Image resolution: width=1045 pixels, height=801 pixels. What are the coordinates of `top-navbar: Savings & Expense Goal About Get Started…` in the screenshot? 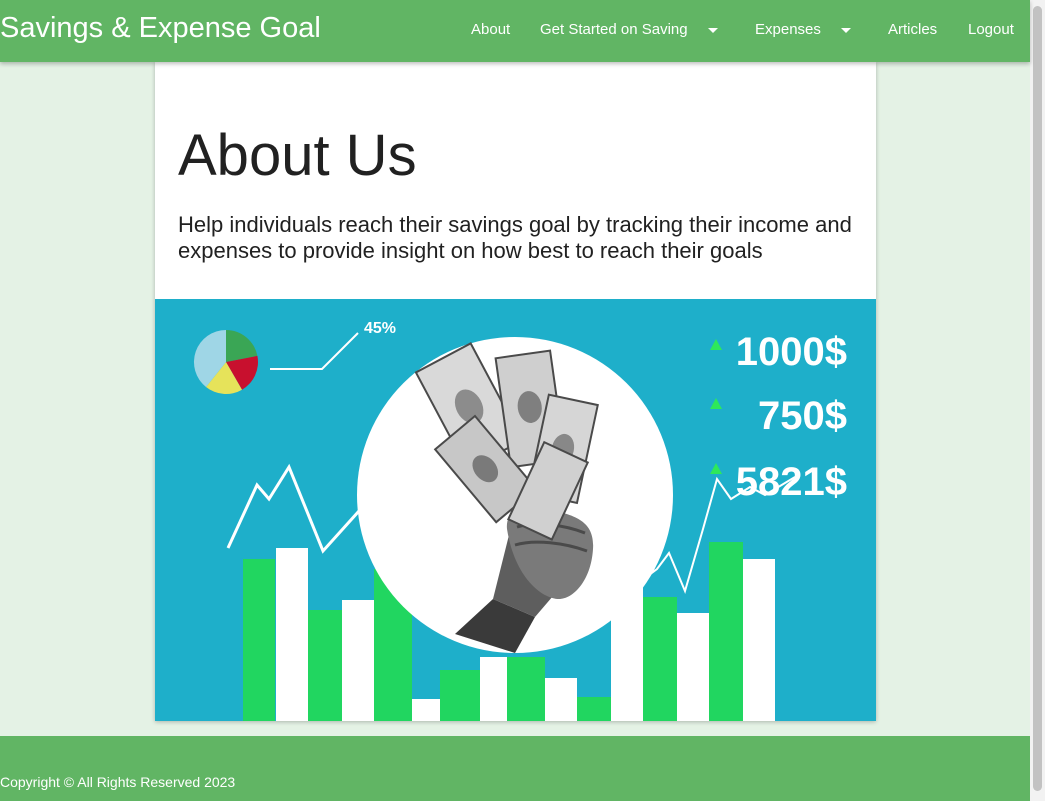 It's located at (515, 31).